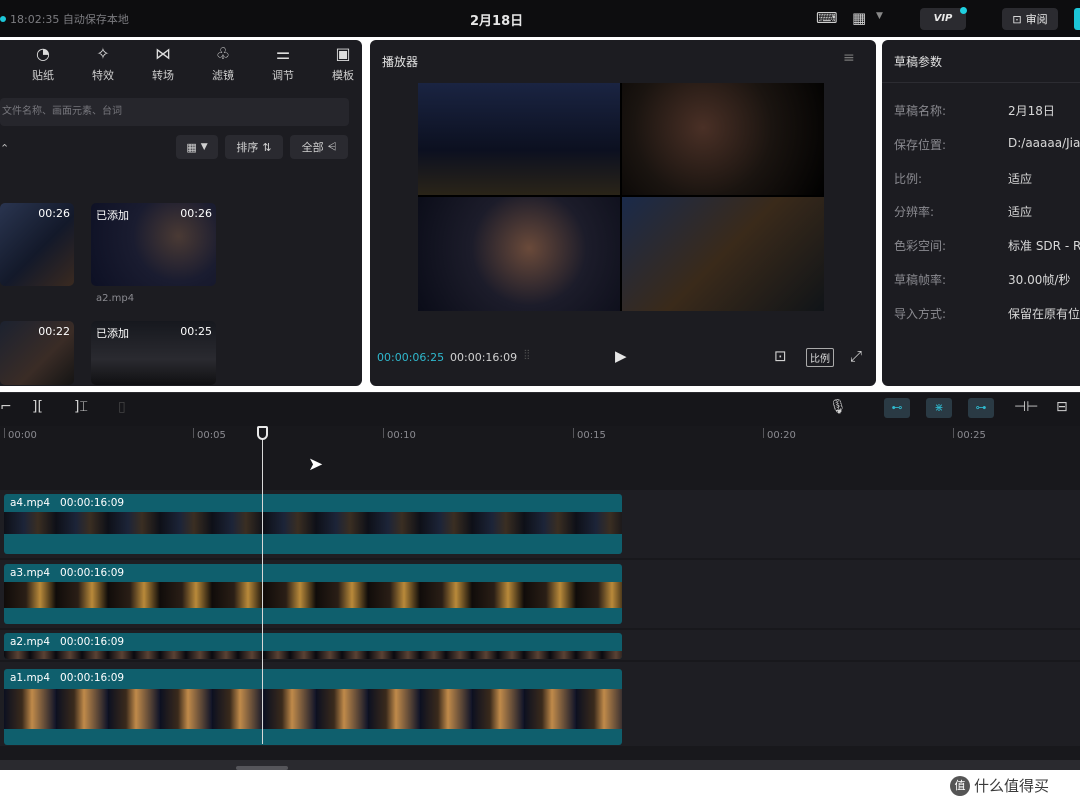 The width and height of the screenshot is (1080, 810). I want to click on current-timecode: 00:00:06:25, so click(411, 357).